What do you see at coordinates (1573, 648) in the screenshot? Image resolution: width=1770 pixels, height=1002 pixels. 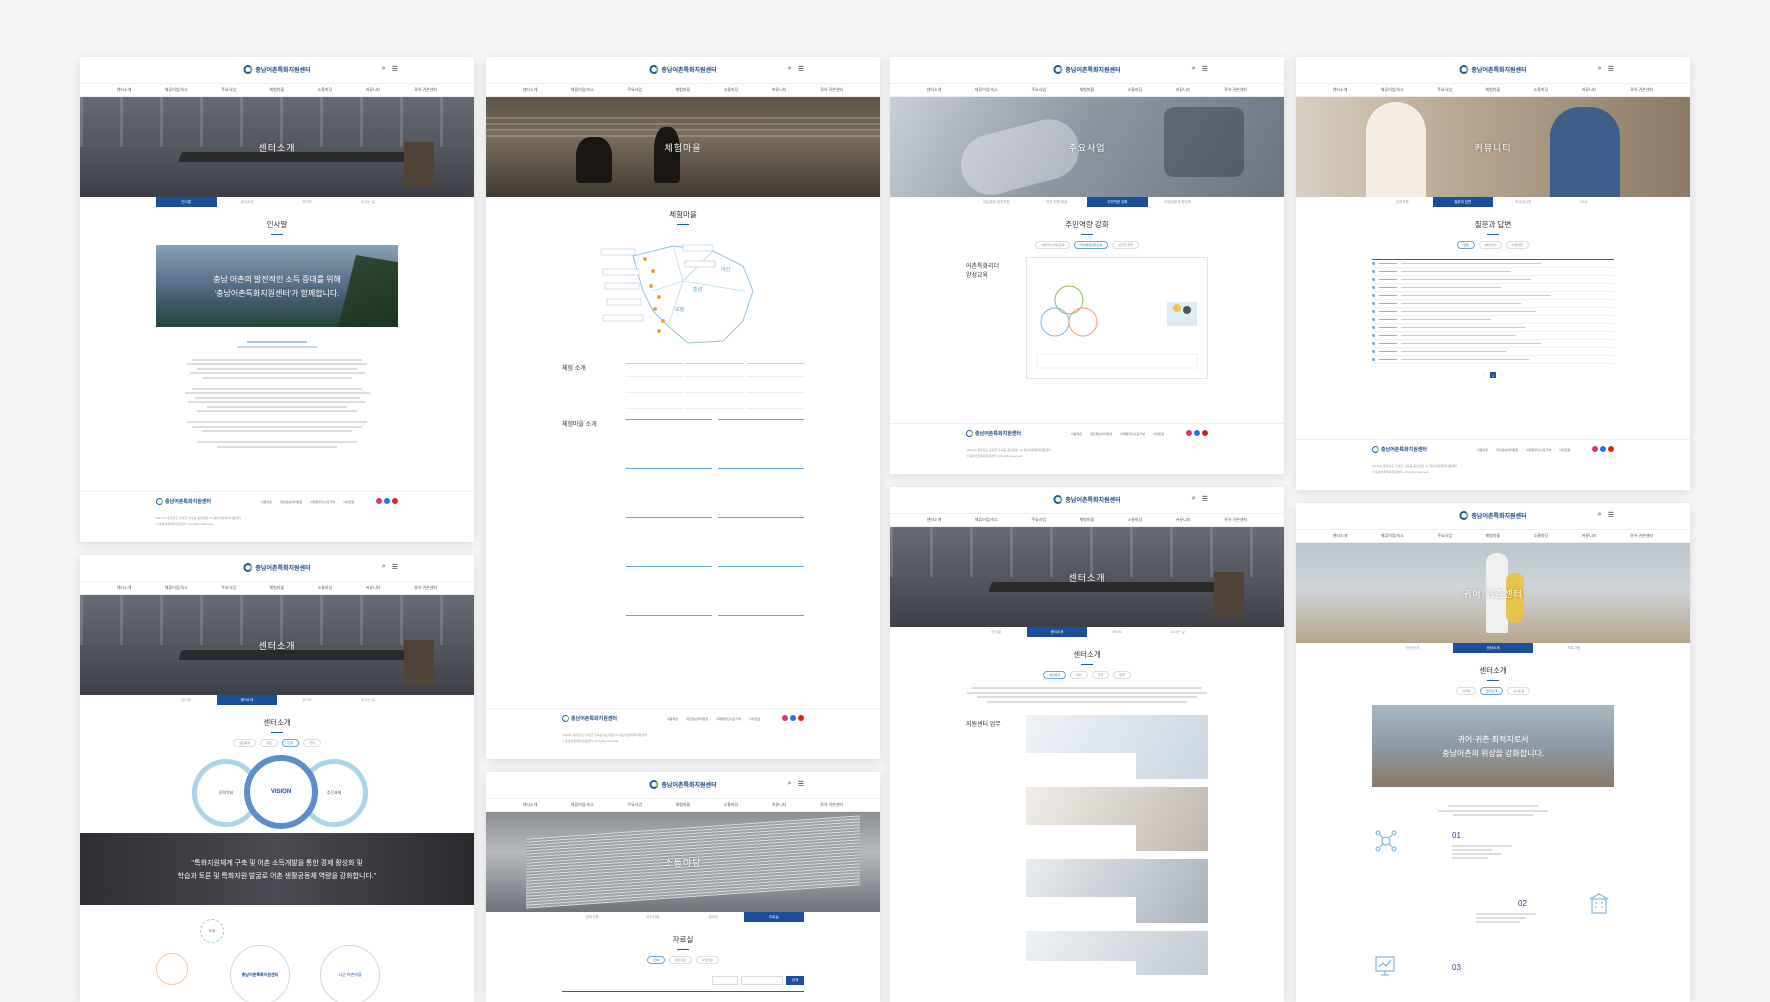 I see `tab-program: 프로그램` at bounding box center [1573, 648].